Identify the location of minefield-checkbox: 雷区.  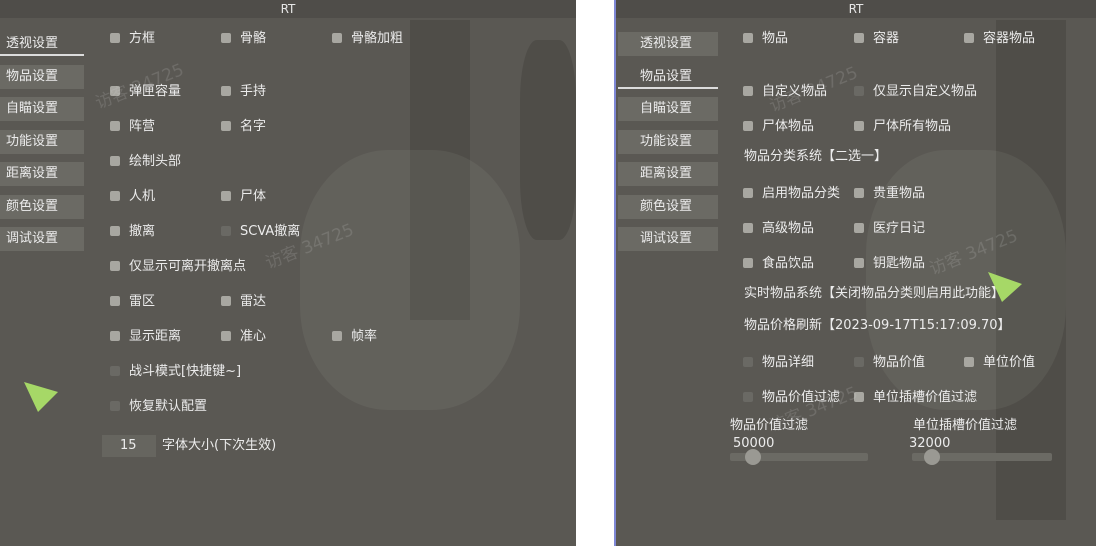
(132, 302).